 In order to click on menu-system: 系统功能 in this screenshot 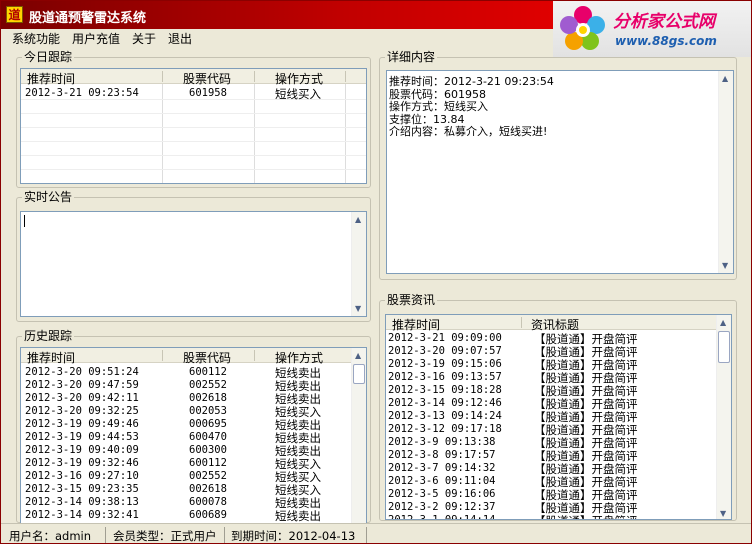, I will do `click(36, 38)`.